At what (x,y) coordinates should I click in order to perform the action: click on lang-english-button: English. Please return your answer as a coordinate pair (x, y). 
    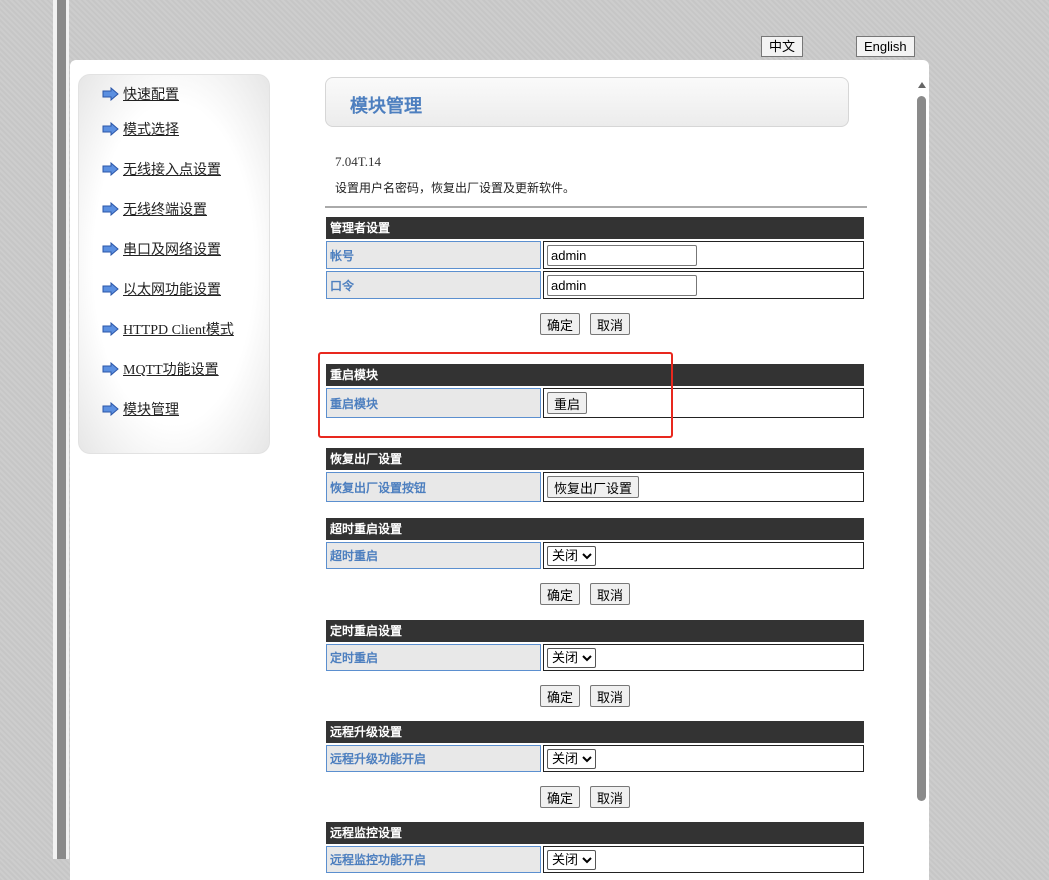
    Looking at the image, I should click on (885, 46).